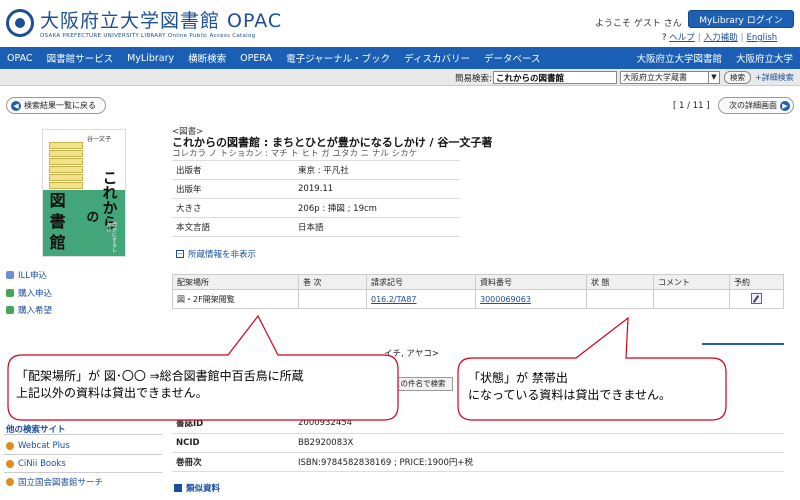 The height and width of the screenshot is (500, 800). I want to click on table-row: 出版年 2019.11, so click(316, 189).